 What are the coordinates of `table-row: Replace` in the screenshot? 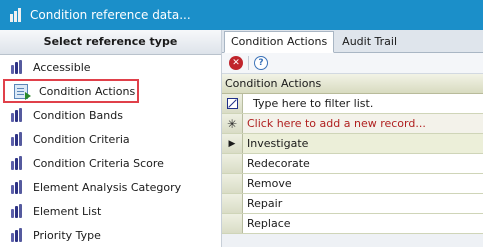 It's located at (352, 224).